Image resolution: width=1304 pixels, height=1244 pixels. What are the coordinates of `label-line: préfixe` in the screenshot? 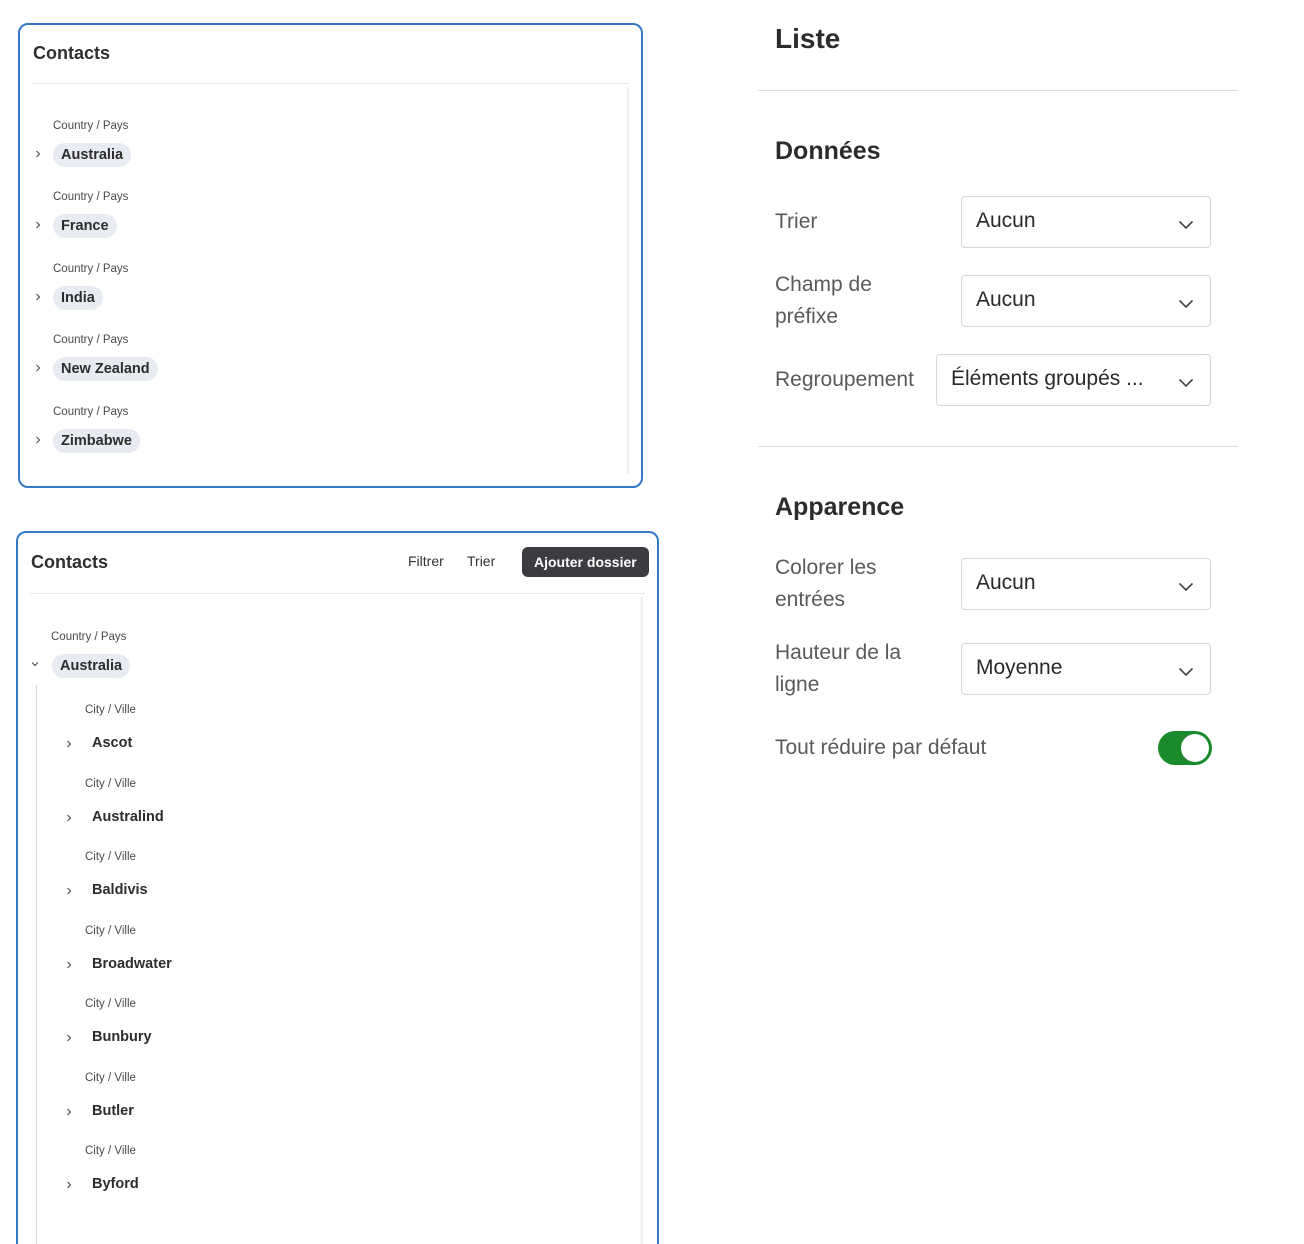 It's located at (807, 316).